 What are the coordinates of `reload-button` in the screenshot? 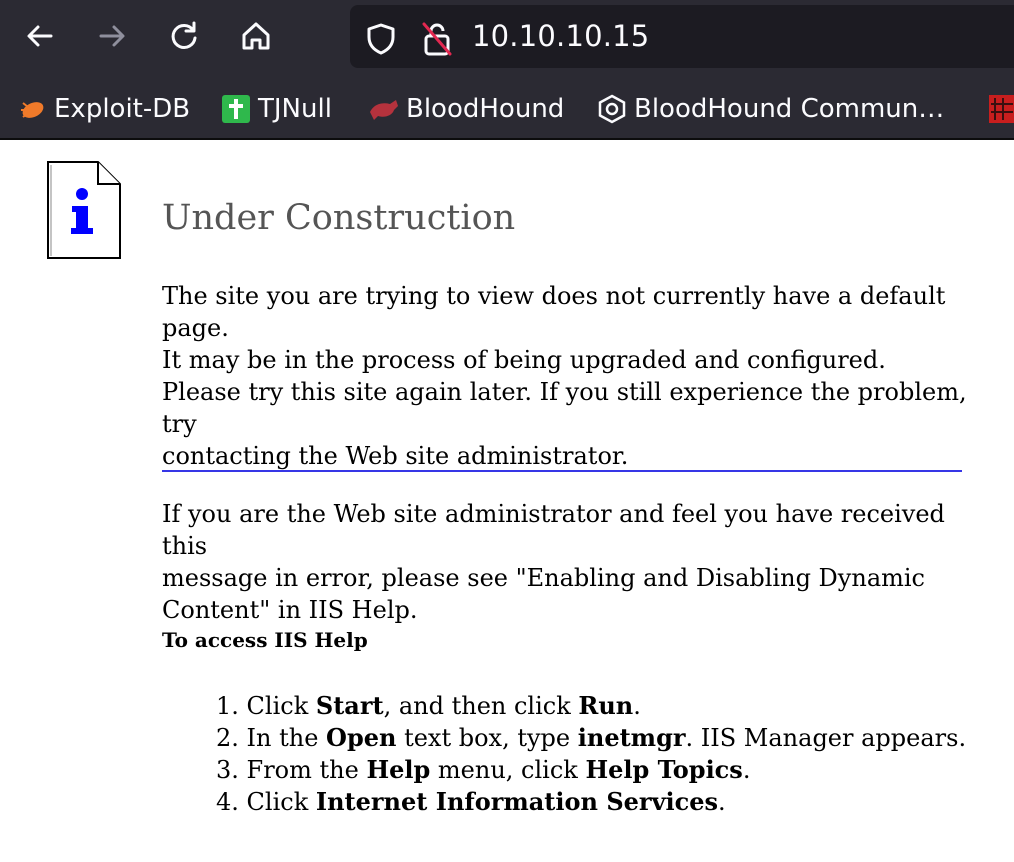 It's located at (184, 36).